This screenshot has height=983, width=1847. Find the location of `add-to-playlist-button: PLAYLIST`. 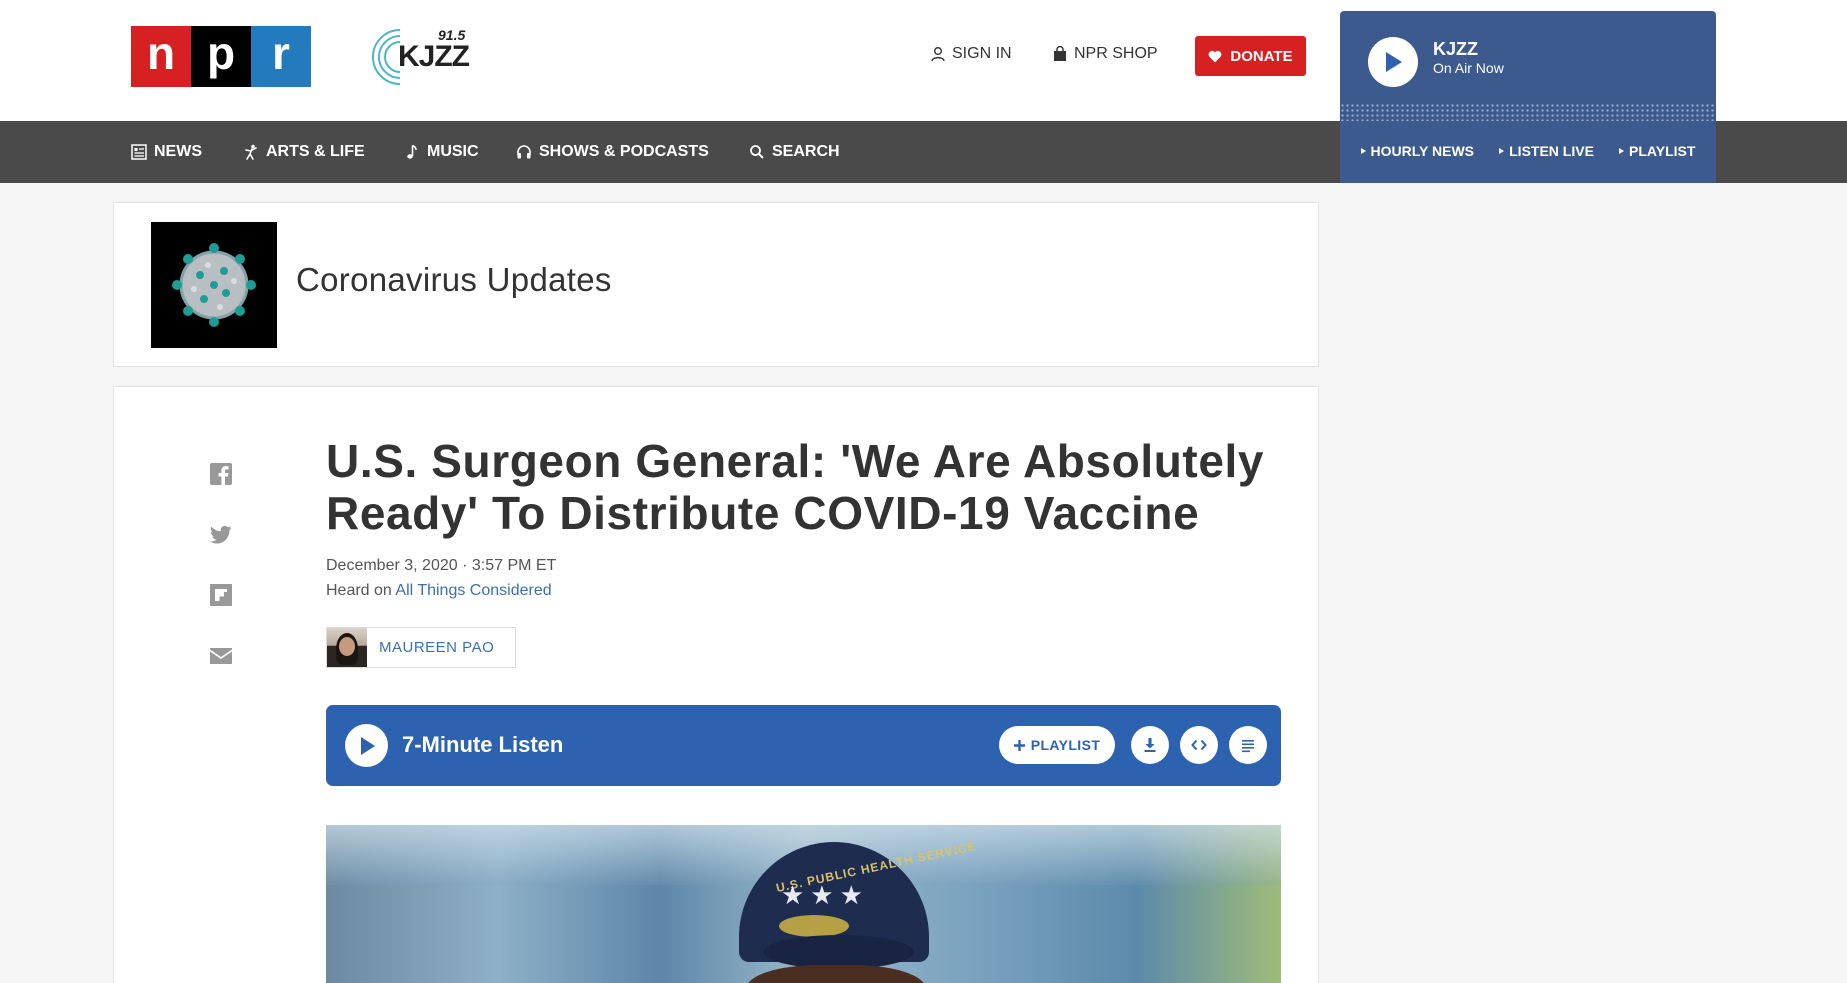

add-to-playlist-button: PLAYLIST is located at coordinates (1057, 745).